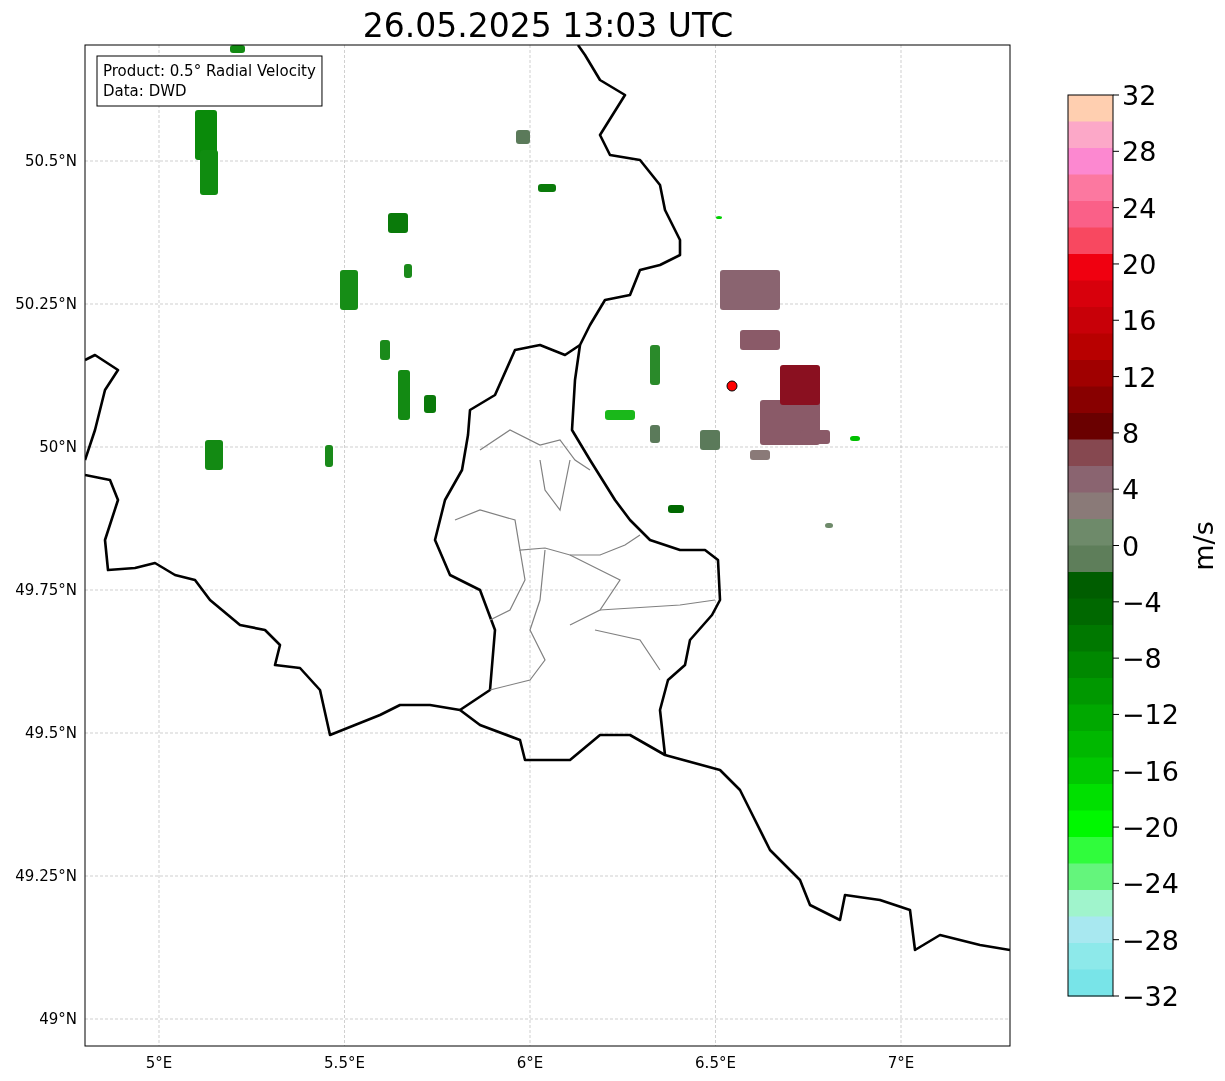  What do you see at coordinates (1150, 715) in the screenshot?
I see `tick-label: −12` at bounding box center [1150, 715].